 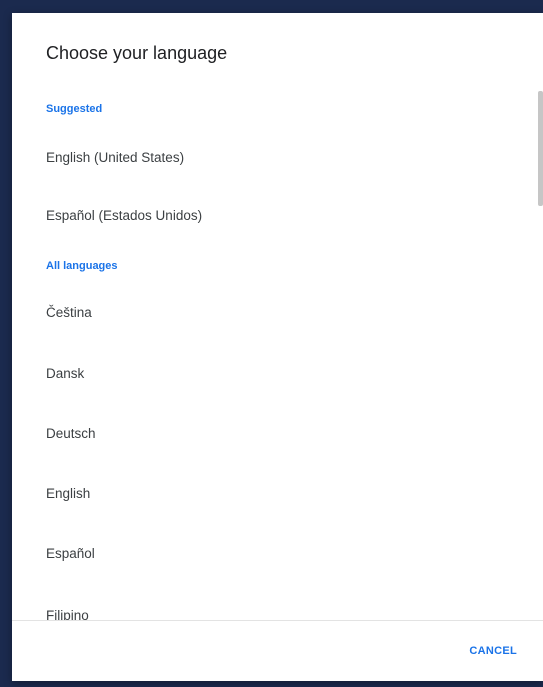 What do you see at coordinates (277, 620) in the screenshot?
I see `footer-divider` at bounding box center [277, 620].